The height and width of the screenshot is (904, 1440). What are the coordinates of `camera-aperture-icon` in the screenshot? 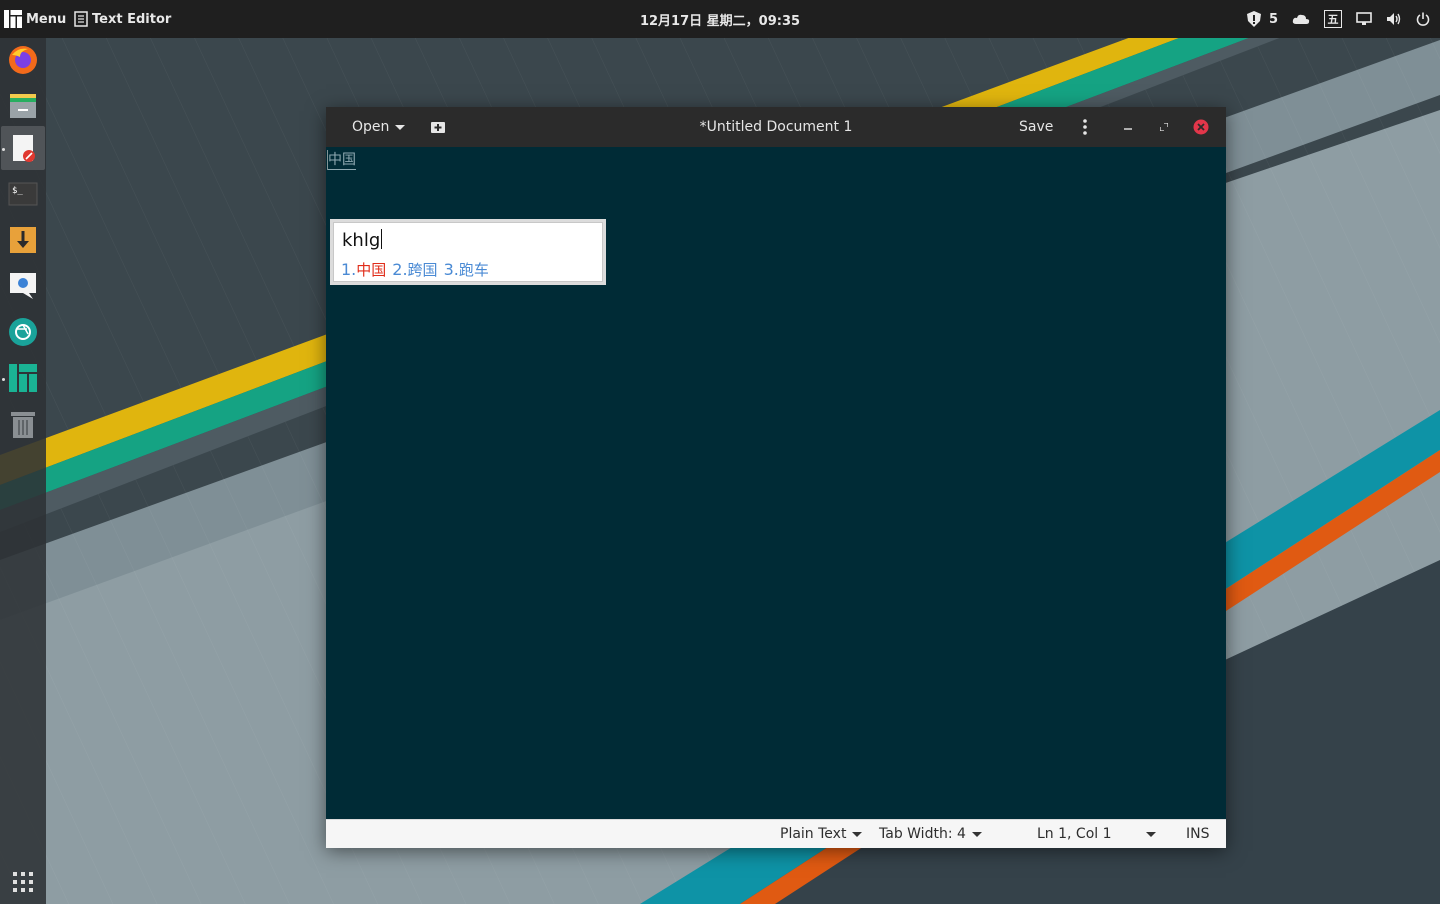 It's located at (23, 332).